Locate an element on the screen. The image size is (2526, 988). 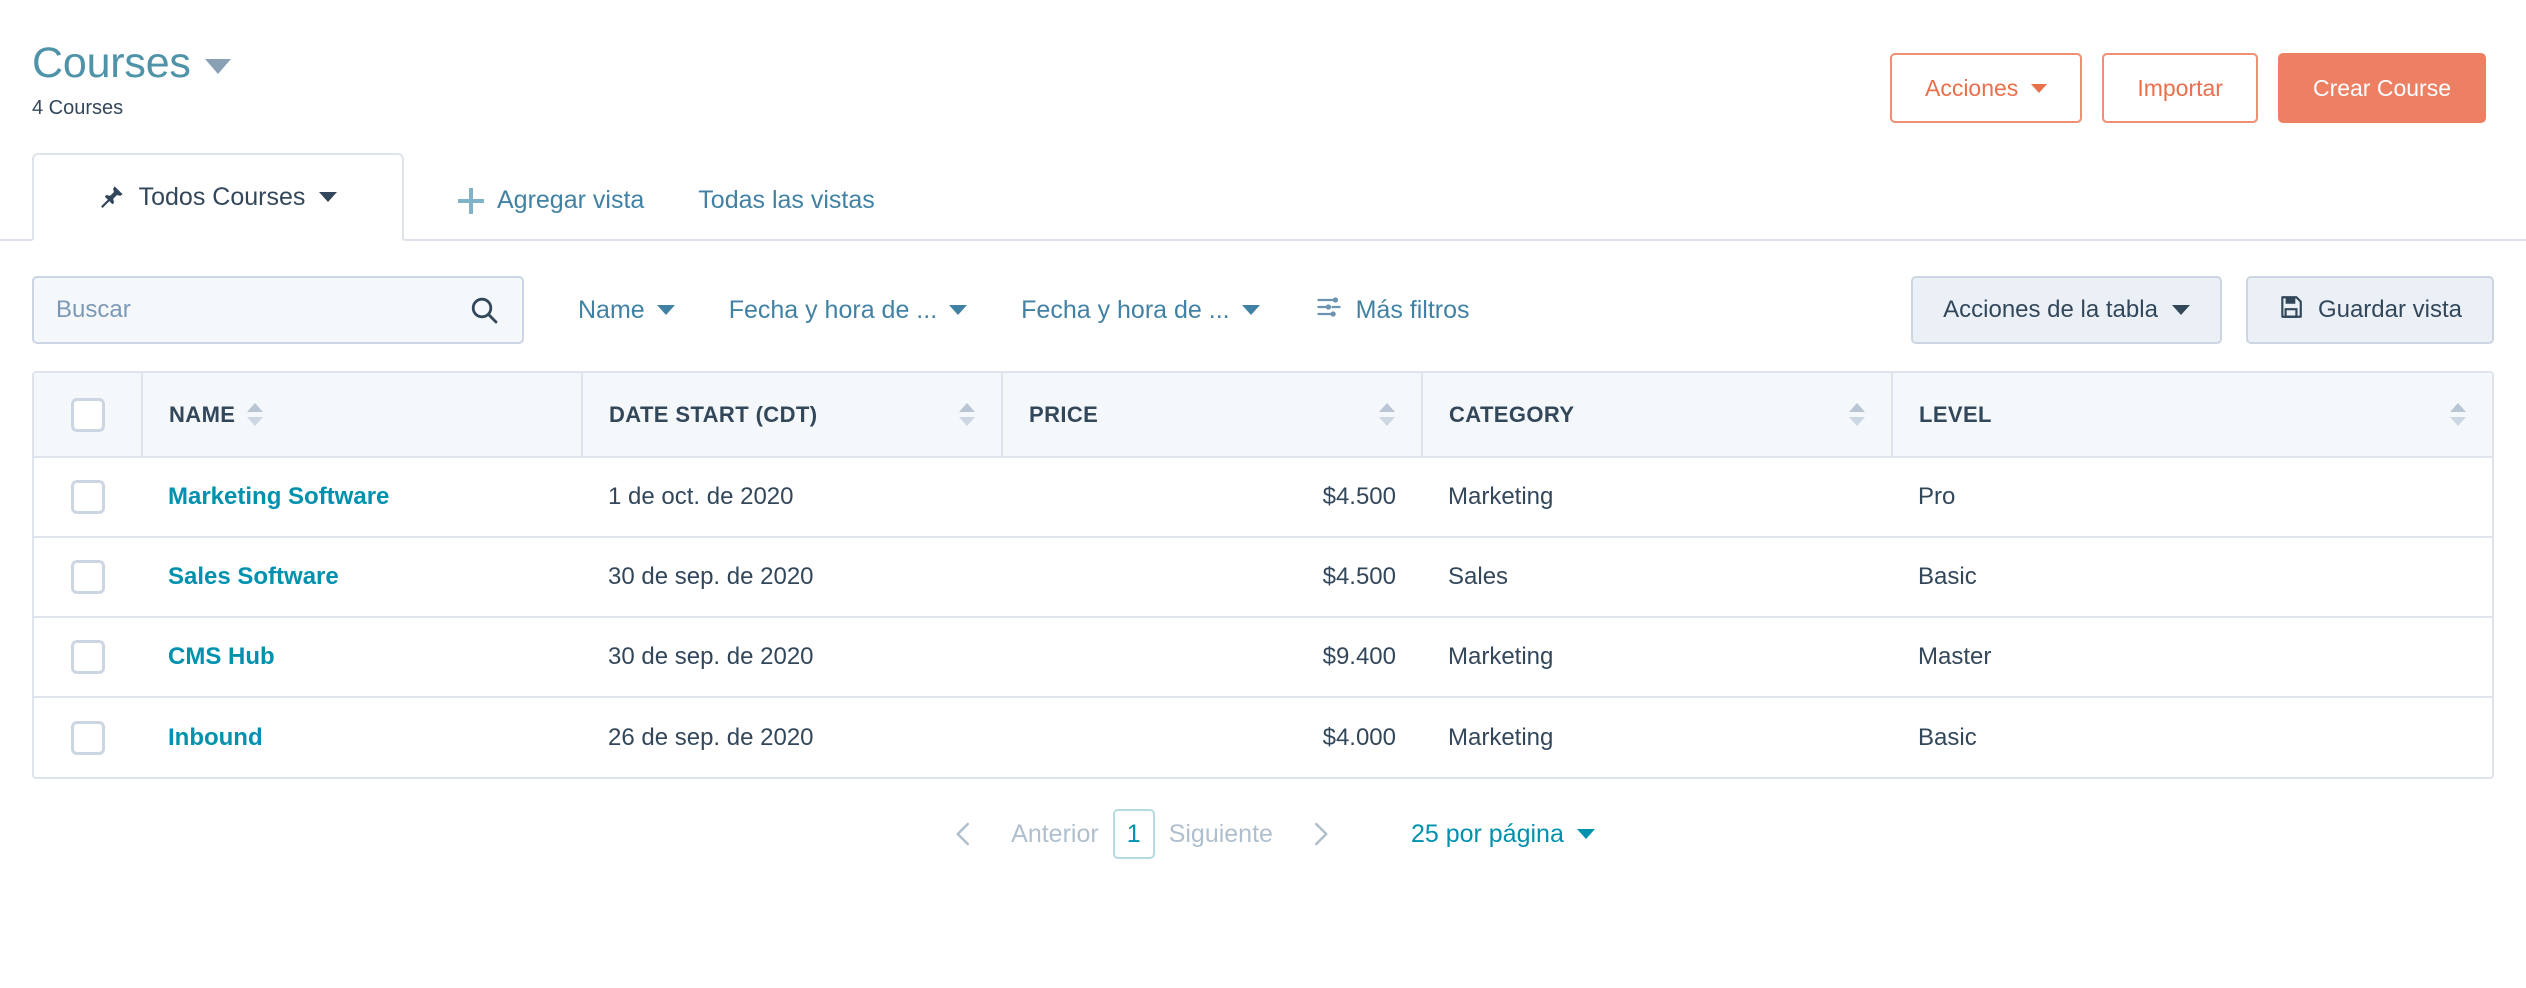
todas-las-vistas-label: Todas las vistas is located at coordinates (786, 200).